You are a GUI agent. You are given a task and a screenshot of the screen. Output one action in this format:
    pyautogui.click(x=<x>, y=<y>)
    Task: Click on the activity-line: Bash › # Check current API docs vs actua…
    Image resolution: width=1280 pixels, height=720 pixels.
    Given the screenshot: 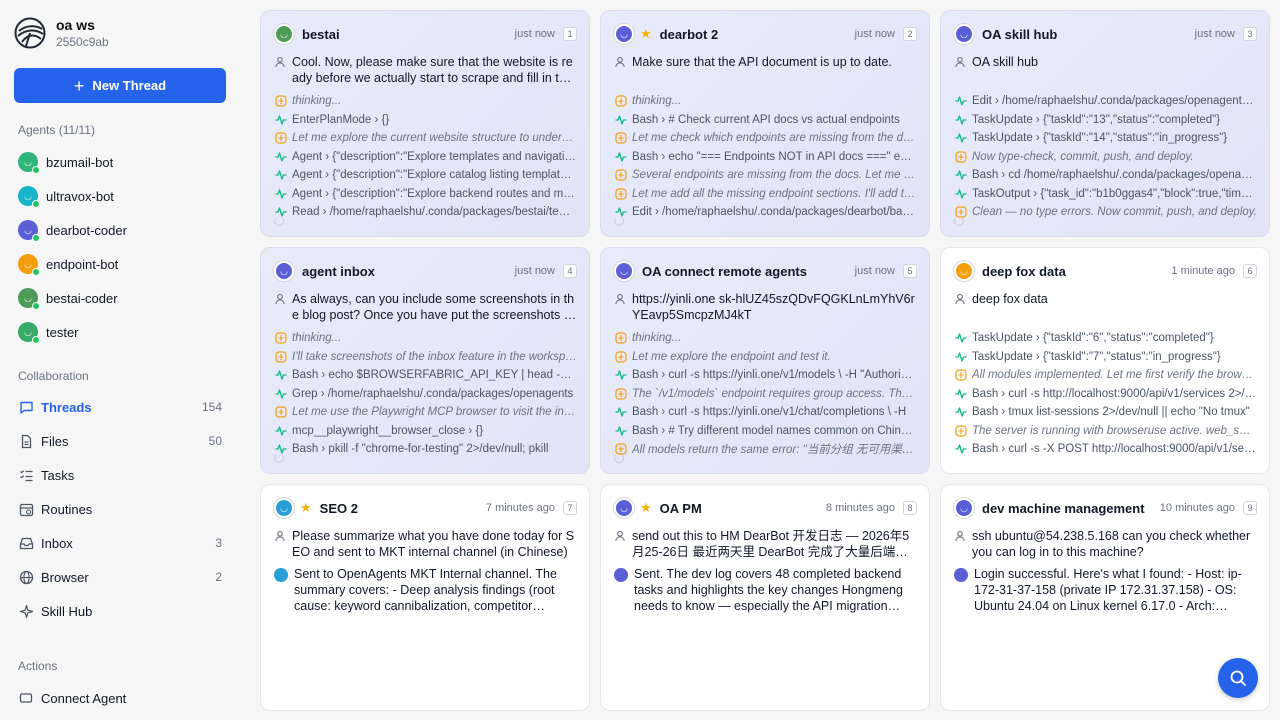 What is the action you would take?
    pyautogui.click(x=765, y=120)
    